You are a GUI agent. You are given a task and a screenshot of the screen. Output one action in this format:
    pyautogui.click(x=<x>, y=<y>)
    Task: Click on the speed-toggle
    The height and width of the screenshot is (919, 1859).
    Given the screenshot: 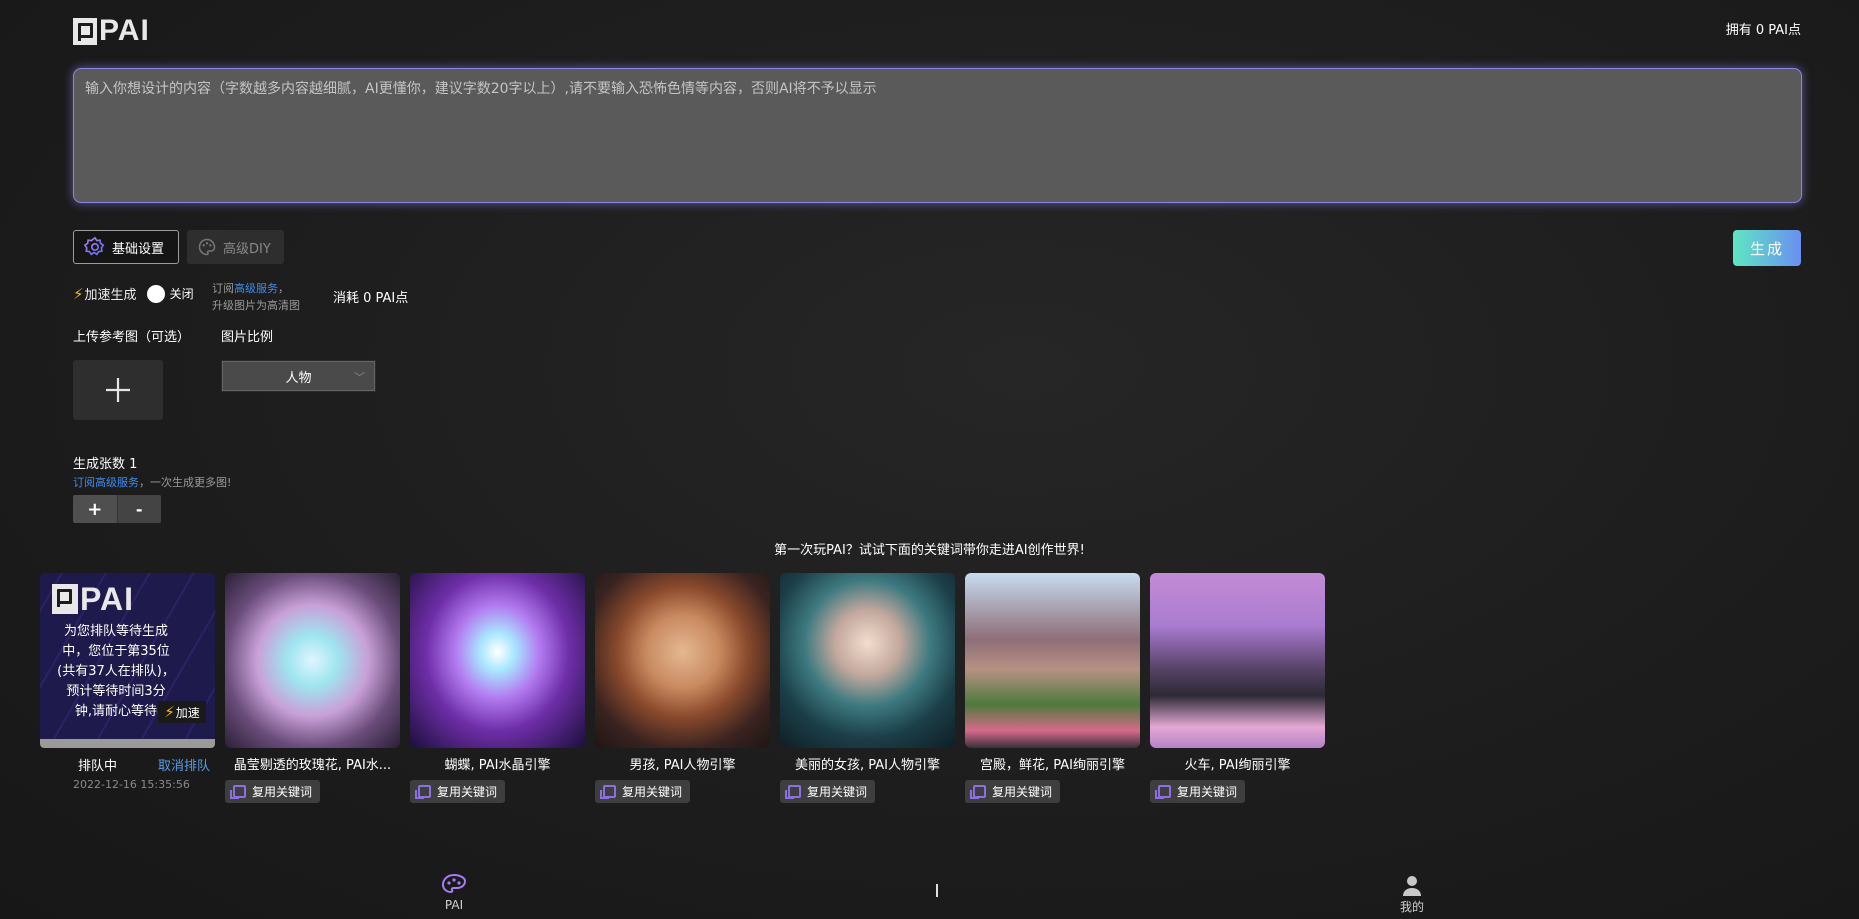 What is the action you would take?
    pyautogui.click(x=155, y=293)
    